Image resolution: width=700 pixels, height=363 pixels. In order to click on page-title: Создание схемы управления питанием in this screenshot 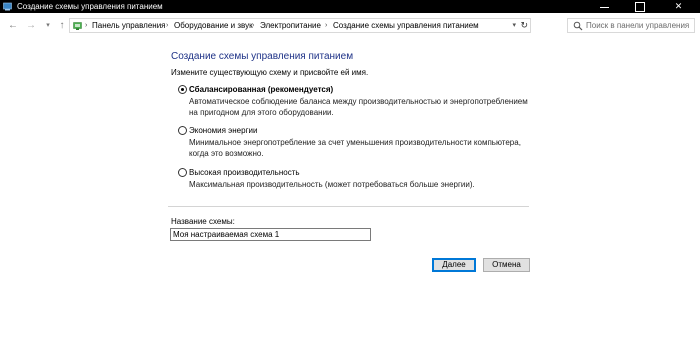, I will do `click(262, 56)`.